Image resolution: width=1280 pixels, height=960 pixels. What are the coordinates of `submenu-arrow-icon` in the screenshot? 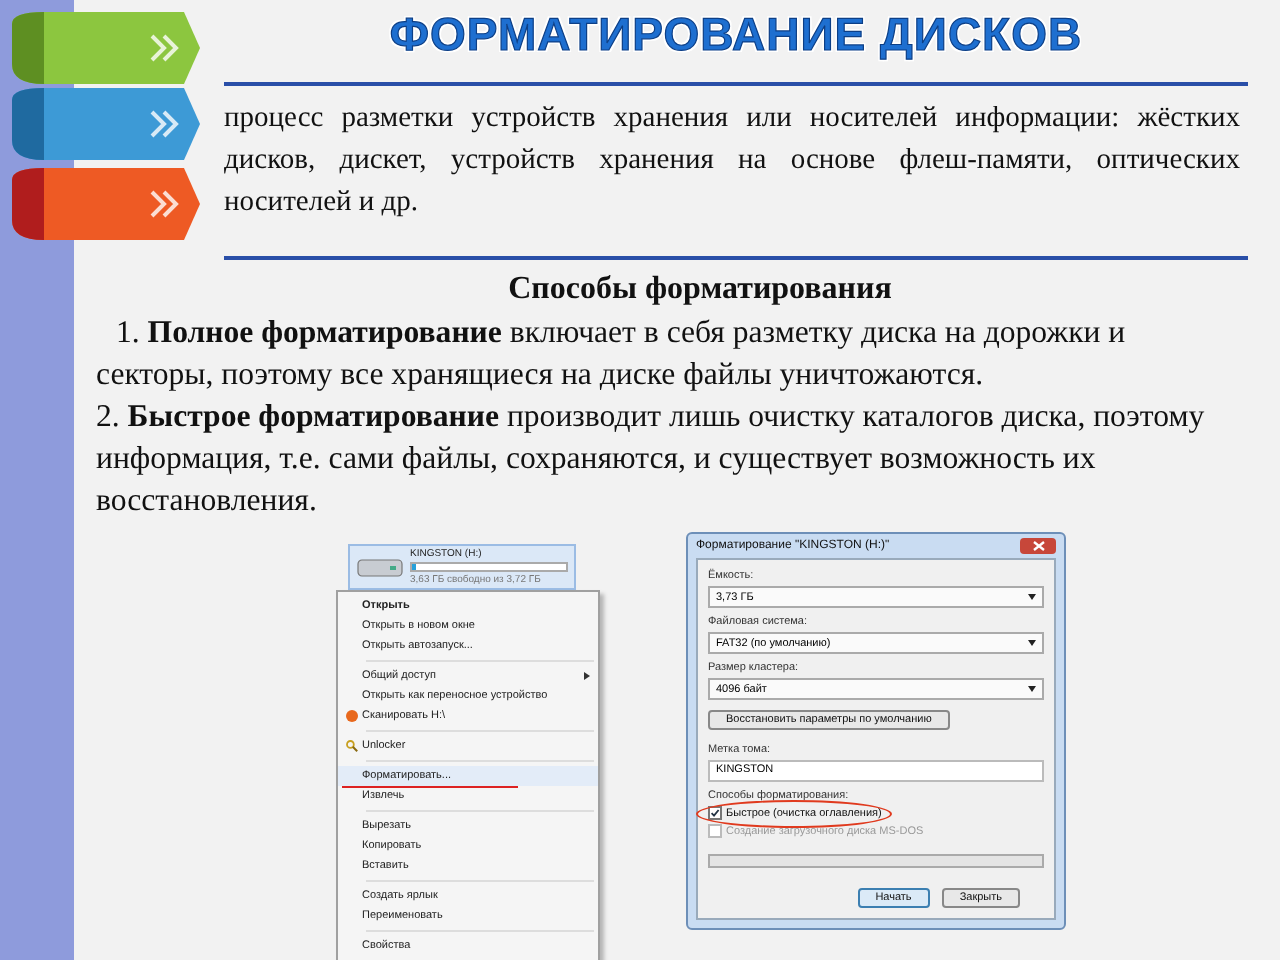 It's located at (587, 676).